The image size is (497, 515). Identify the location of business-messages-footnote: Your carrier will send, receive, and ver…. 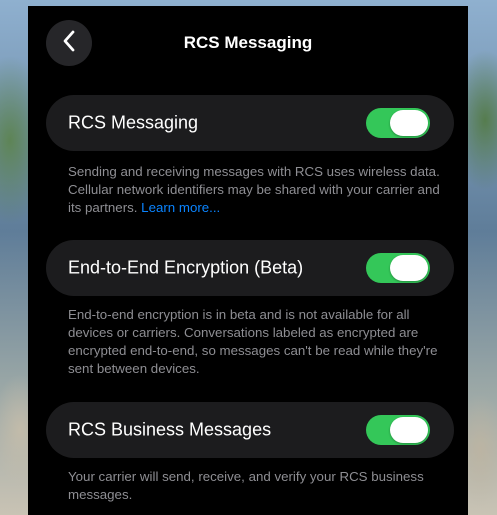
(246, 485).